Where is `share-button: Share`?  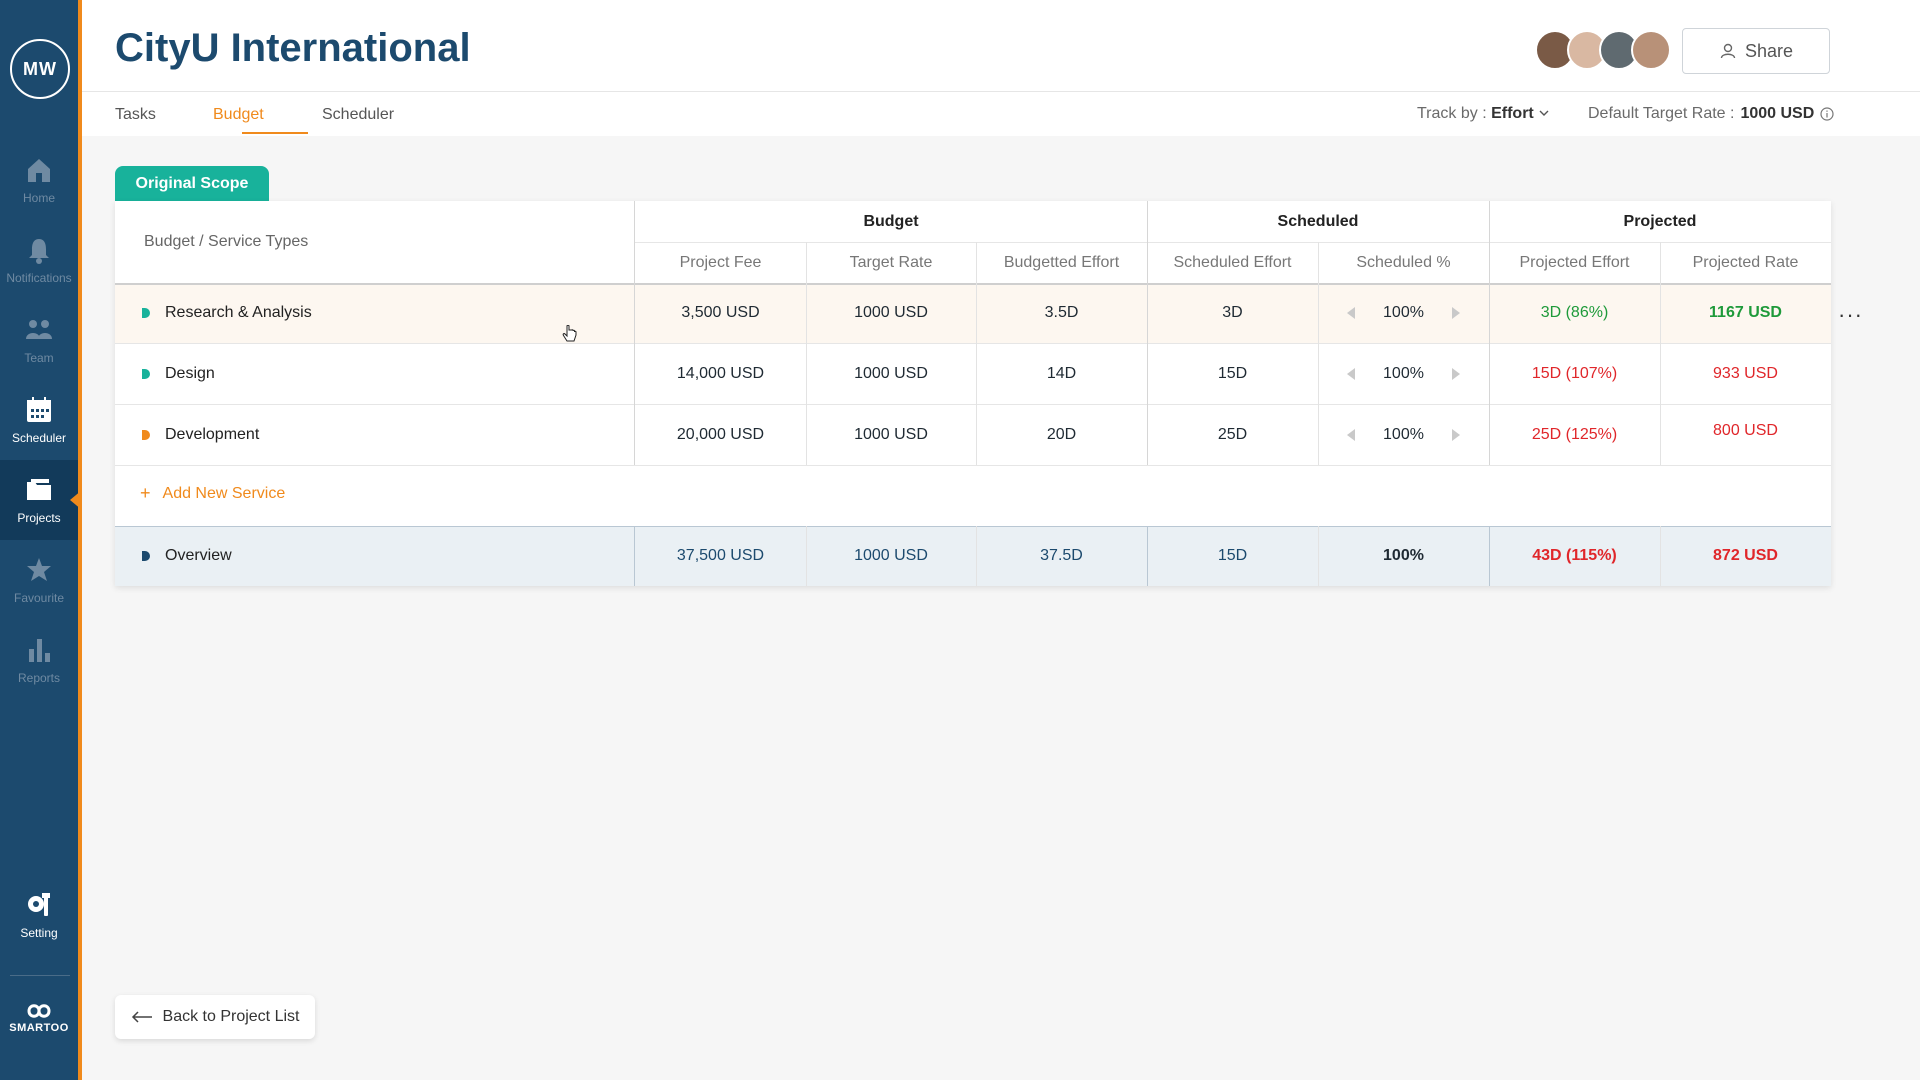 share-button: Share is located at coordinates (1756, 51).